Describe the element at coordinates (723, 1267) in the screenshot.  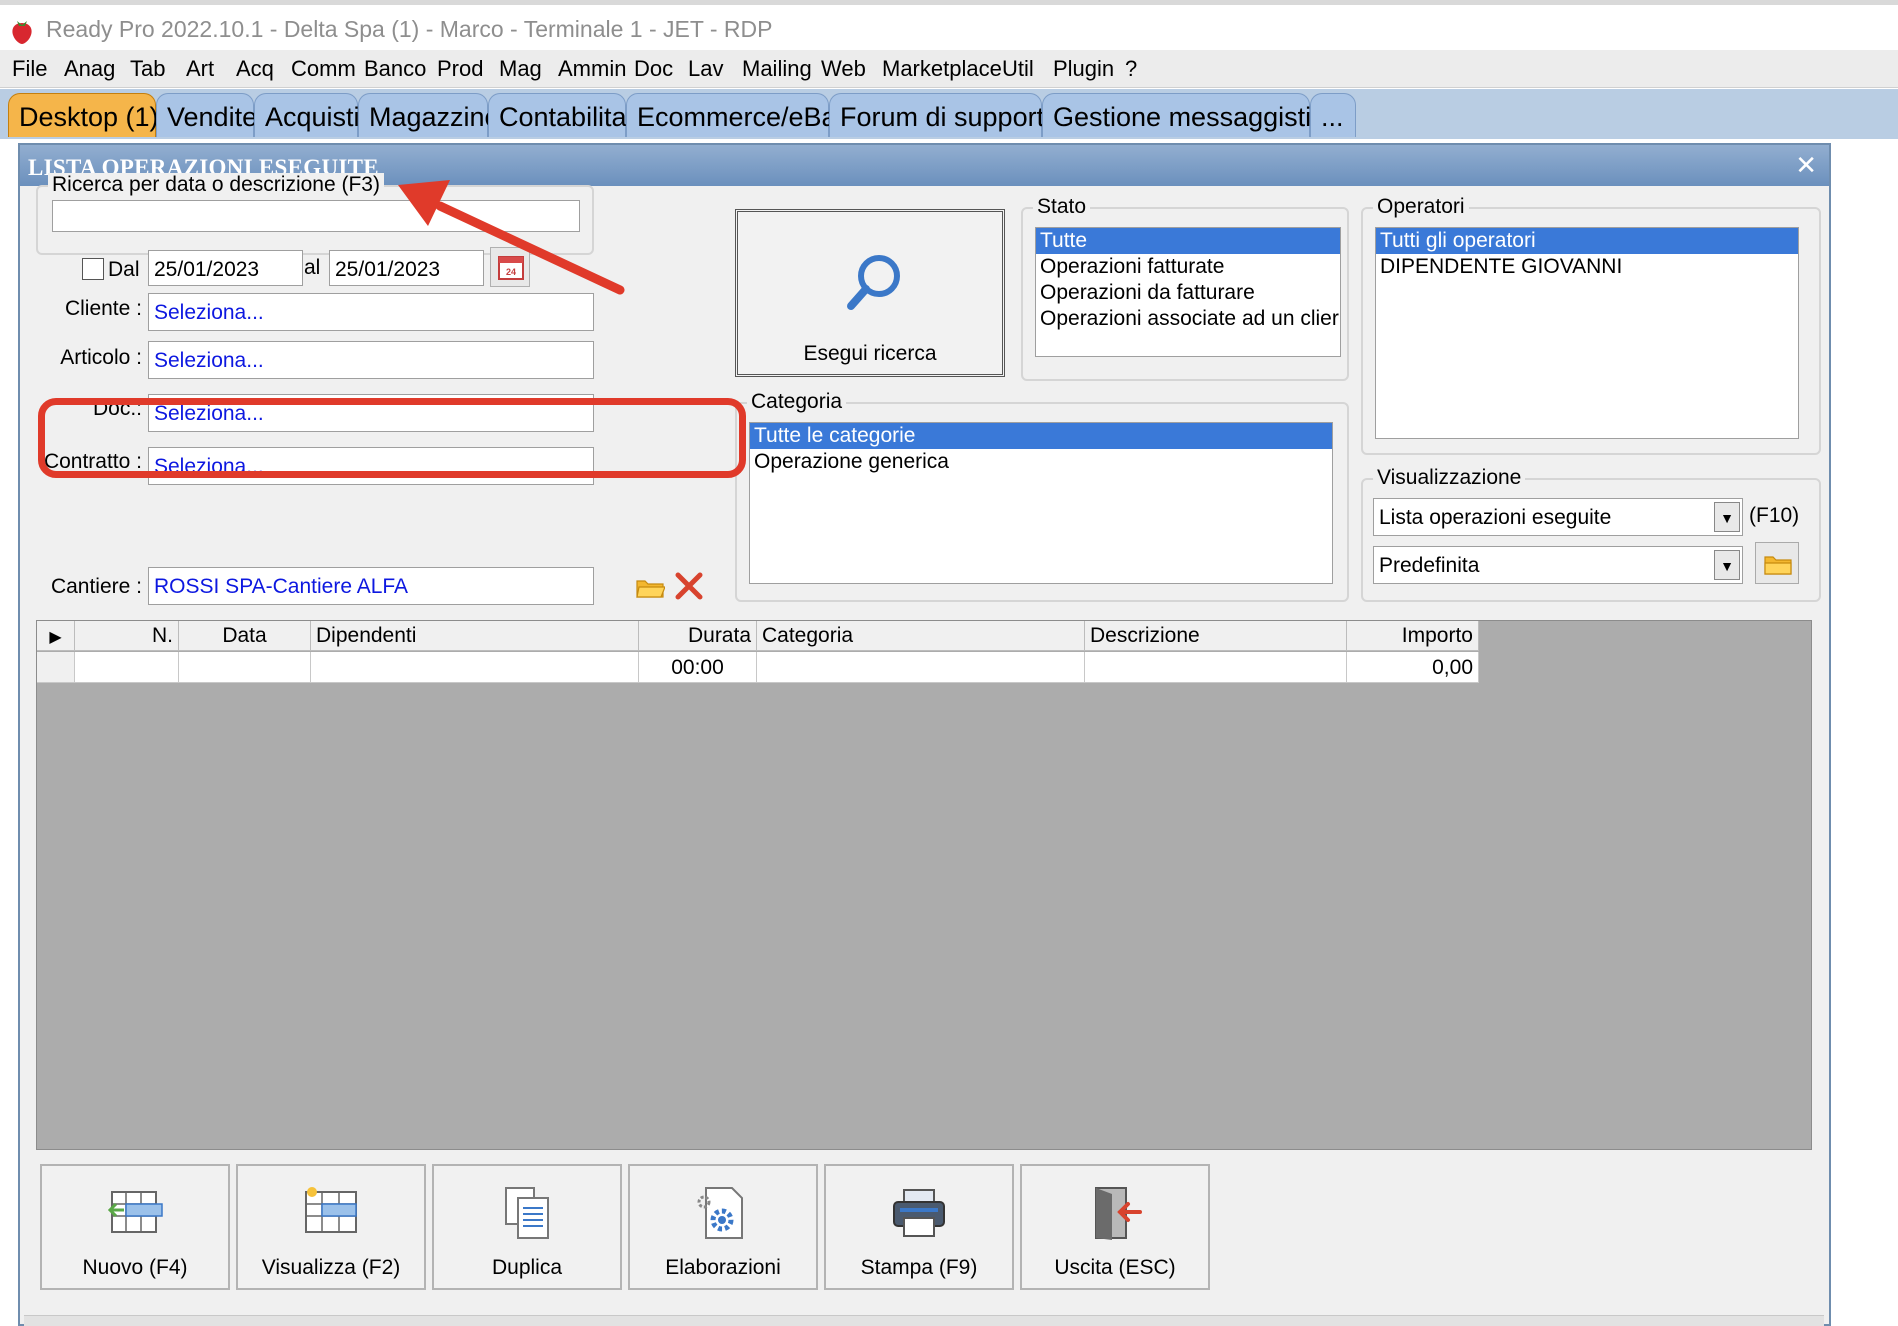
I see `elaborazioni-label: Elaborazioni` at that location.